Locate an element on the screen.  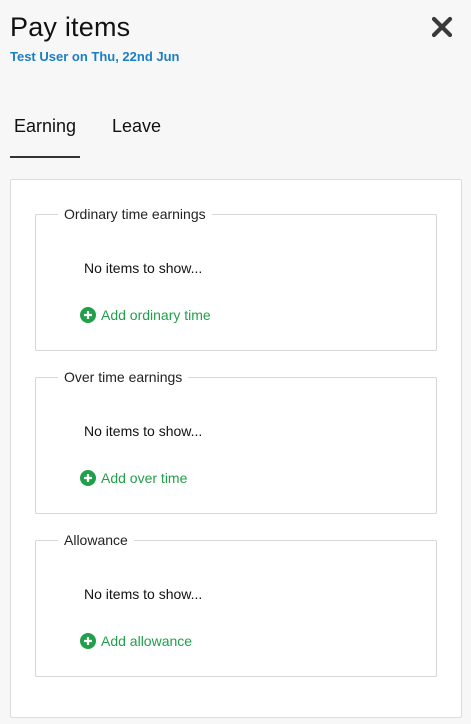
add-over-time-button: Add over time is located at coordinates (133, 478).